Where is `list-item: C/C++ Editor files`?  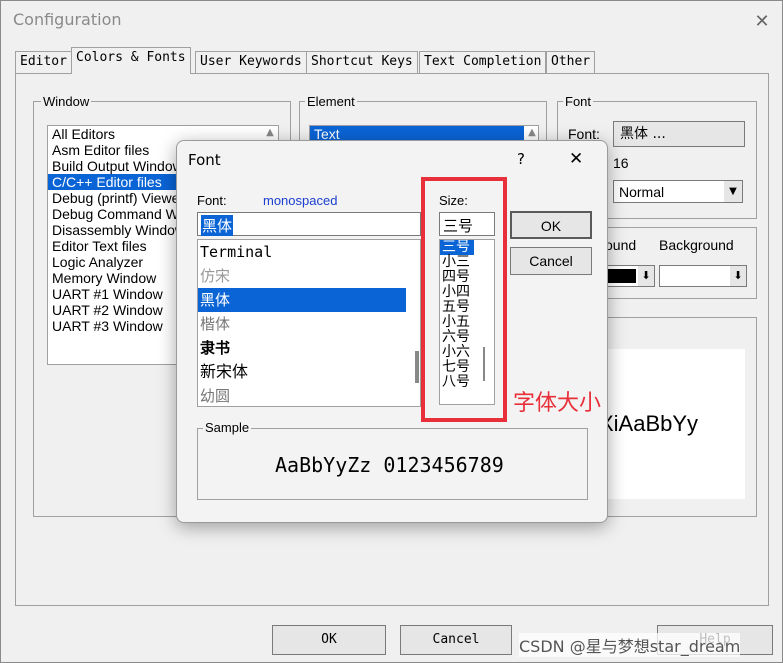
list-item: C/C++ Editor files is located at coordinates (113, 182).